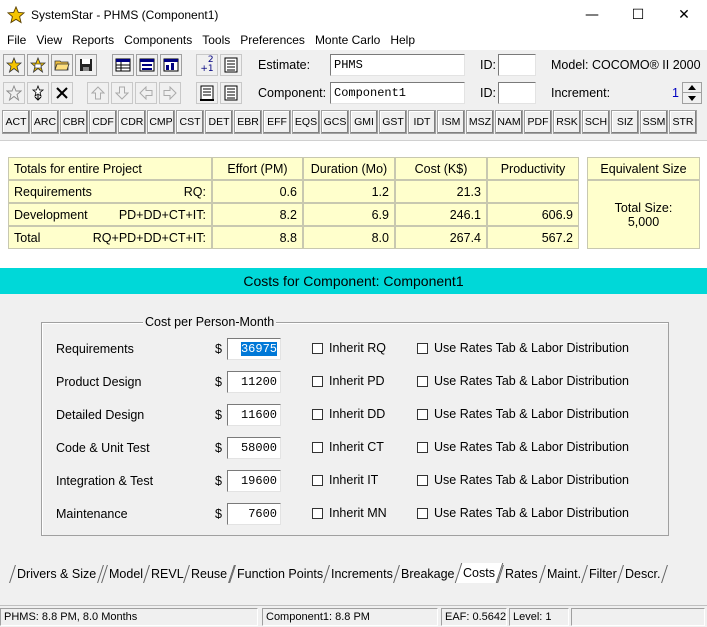 This screenshot has width=707, height=627. What do you see at coordinates (317, 381) in the screenshot?
I see `inherit-pd-checkbox` at bounding box center [317, 381].